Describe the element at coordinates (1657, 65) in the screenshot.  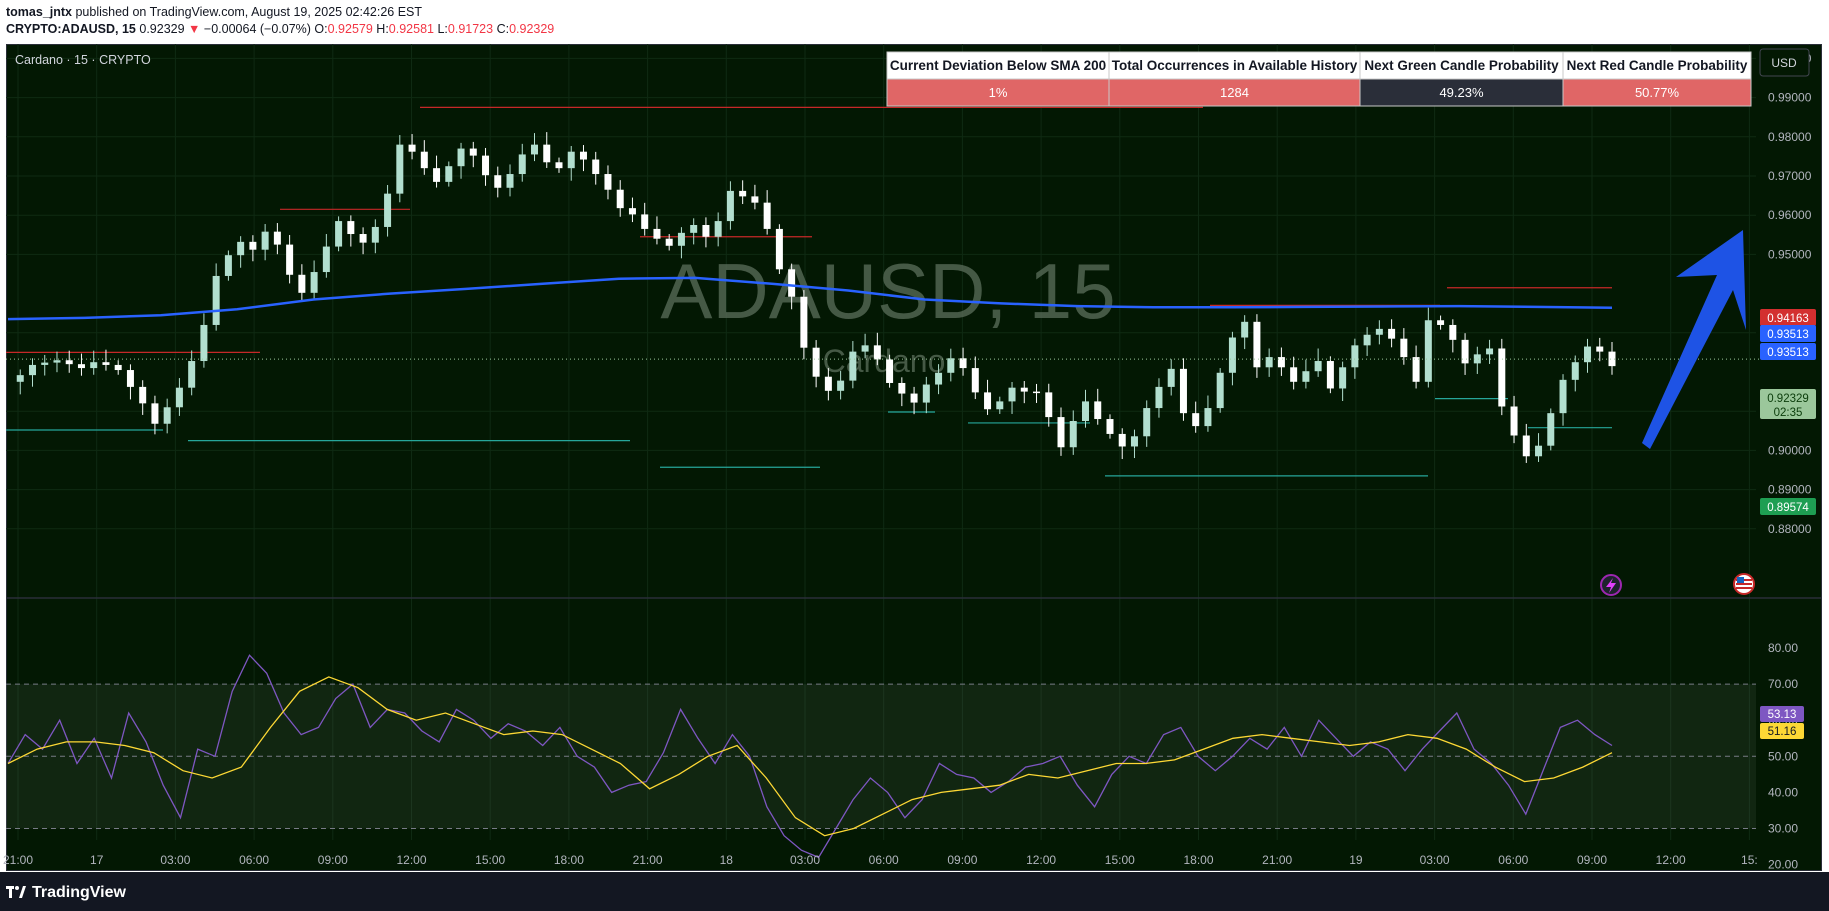
I see `table-header-label: Next Red Candle Probability` at that location.